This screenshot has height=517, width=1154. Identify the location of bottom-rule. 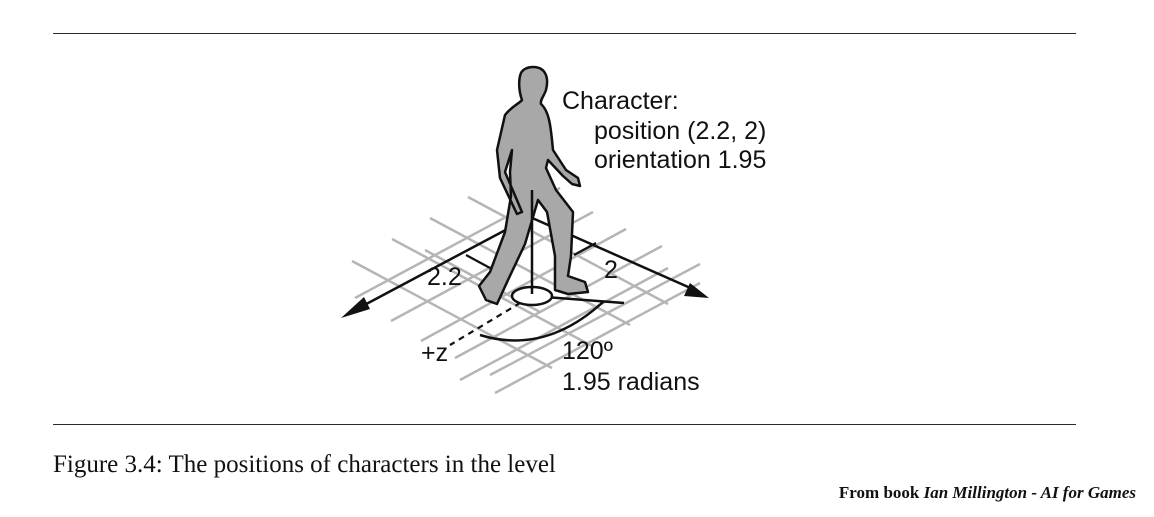
(564, 424).